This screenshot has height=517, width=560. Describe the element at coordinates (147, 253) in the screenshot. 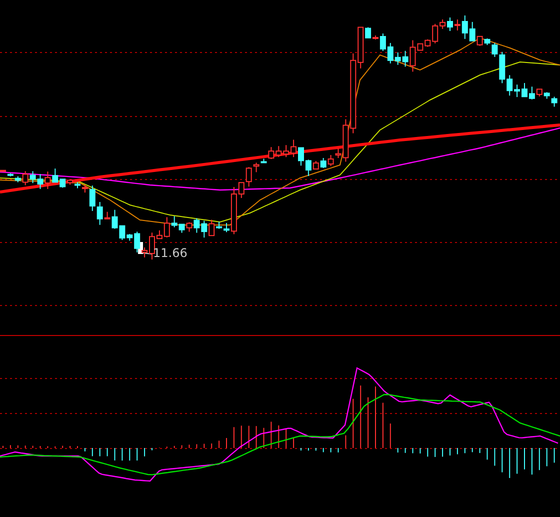

I see `leader-line` at that location.